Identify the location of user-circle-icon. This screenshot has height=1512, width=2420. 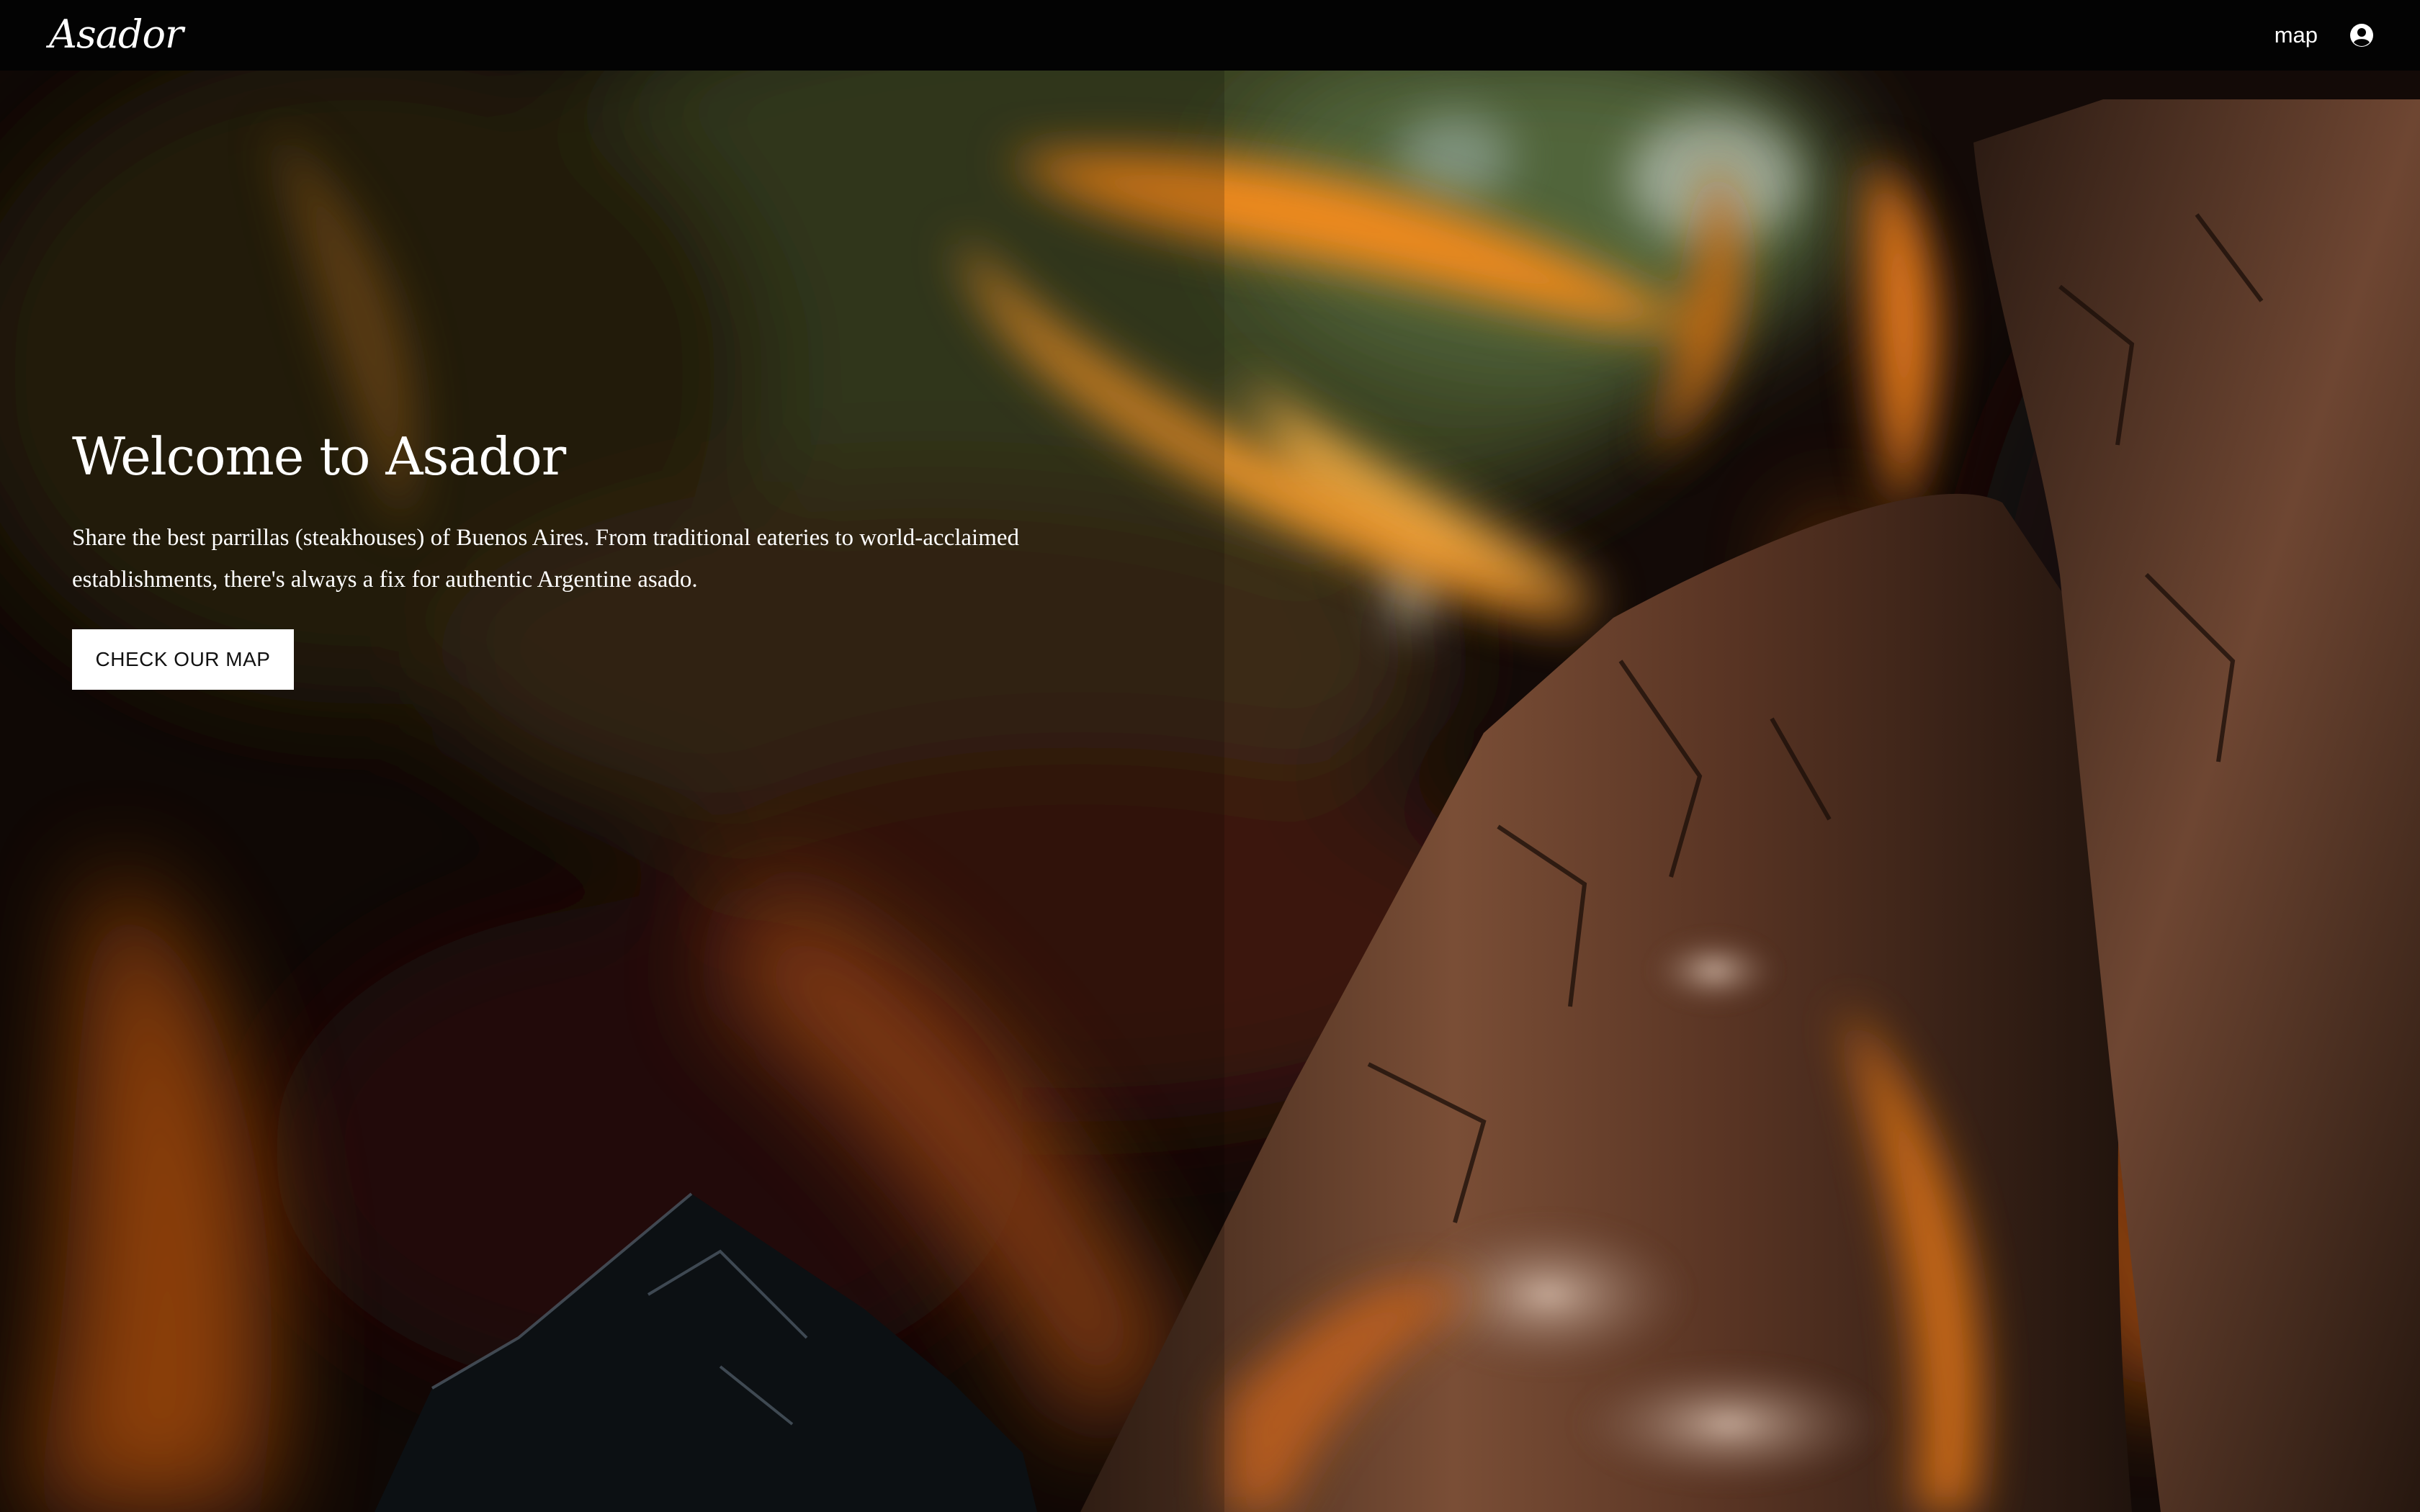
(2361, 35).